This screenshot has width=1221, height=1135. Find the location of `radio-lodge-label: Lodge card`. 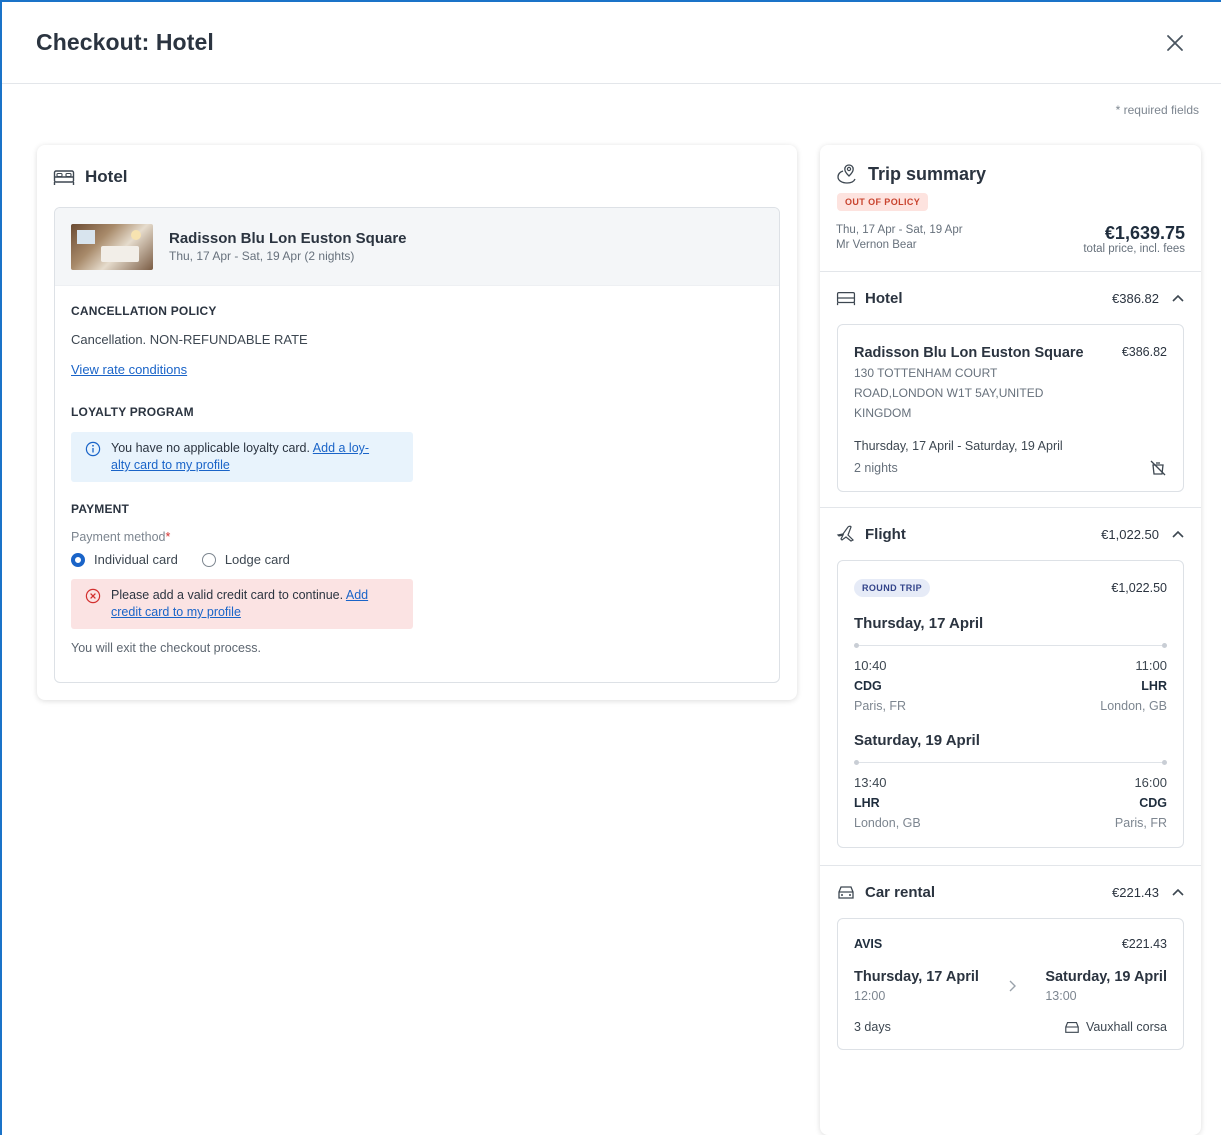

radio-lodge-label: Lodge card is located at coordinates (257, 559).